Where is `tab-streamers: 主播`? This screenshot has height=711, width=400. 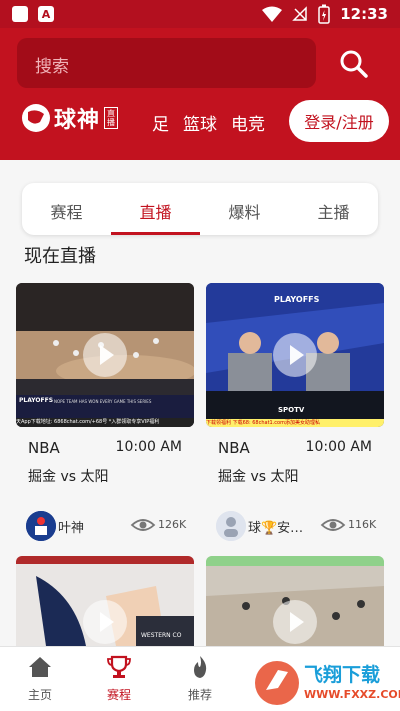
tab-streamers: 主播 is located at coordinates (333, 209).